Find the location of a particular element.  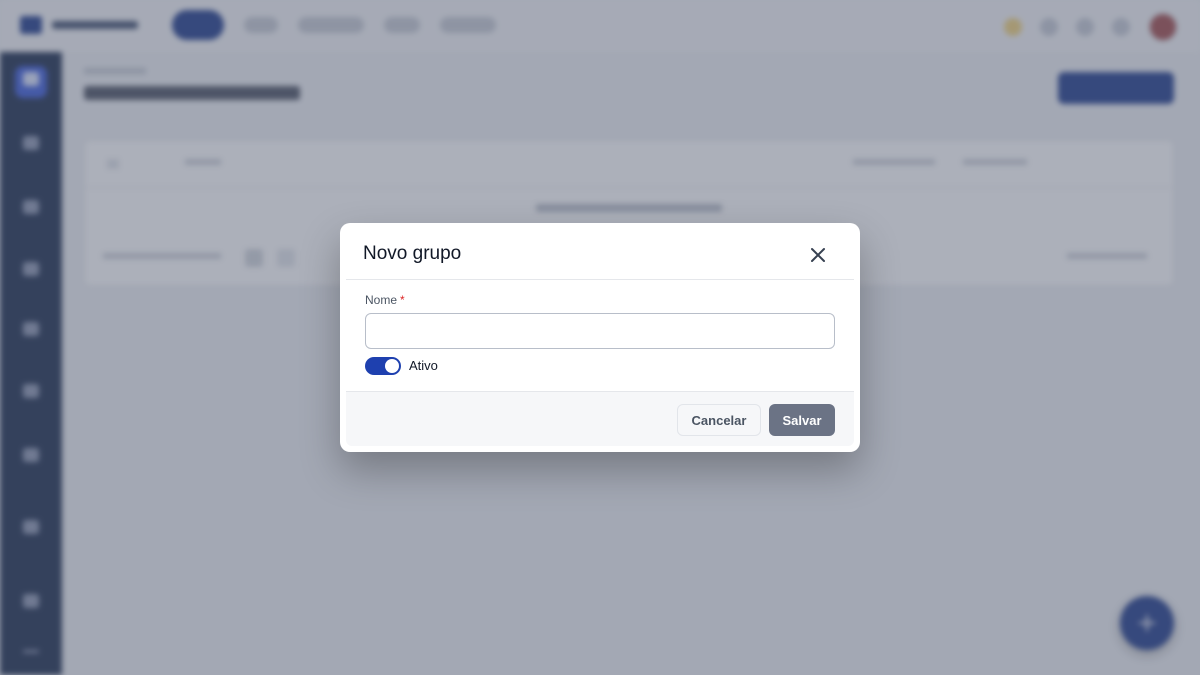

modal-panel: Novo grupo Nome * Ativo Cancelar Salvar is located at coordinates (600, 337).